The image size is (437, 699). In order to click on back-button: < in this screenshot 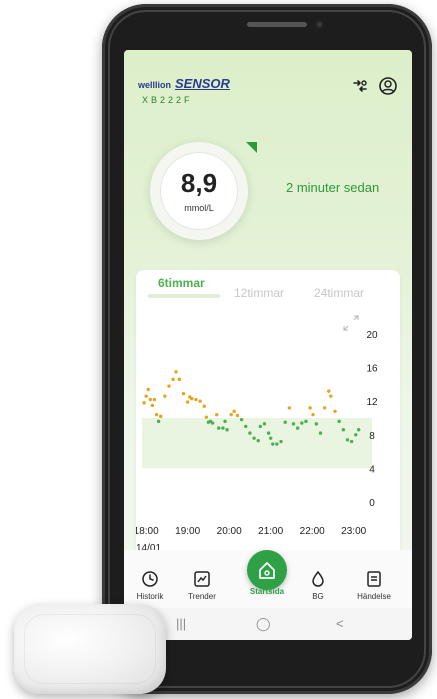, I will do `click(340, 623)`.